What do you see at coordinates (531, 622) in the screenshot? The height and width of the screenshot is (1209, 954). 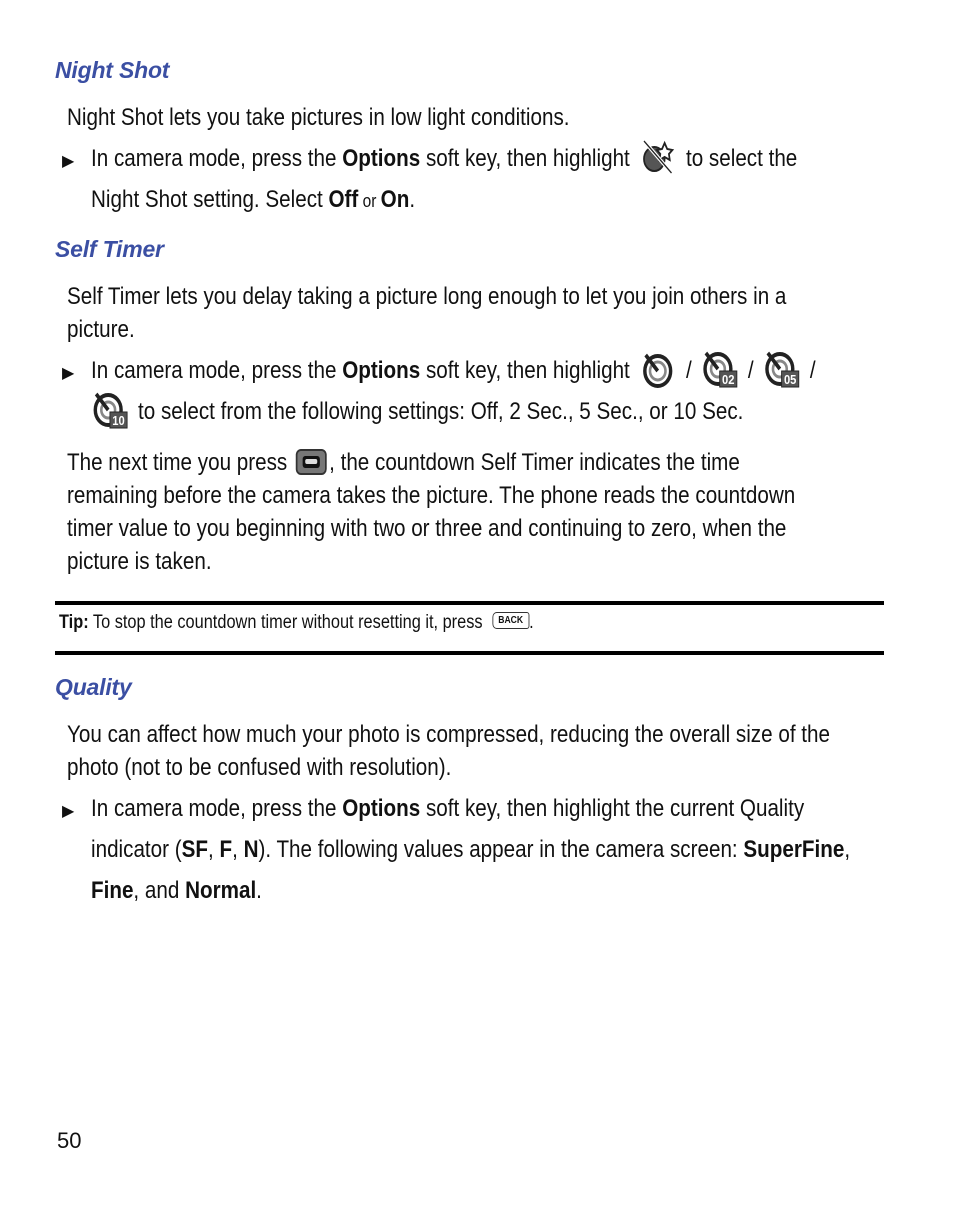 I see `tip-text: .` at bounding box center [531, 622].